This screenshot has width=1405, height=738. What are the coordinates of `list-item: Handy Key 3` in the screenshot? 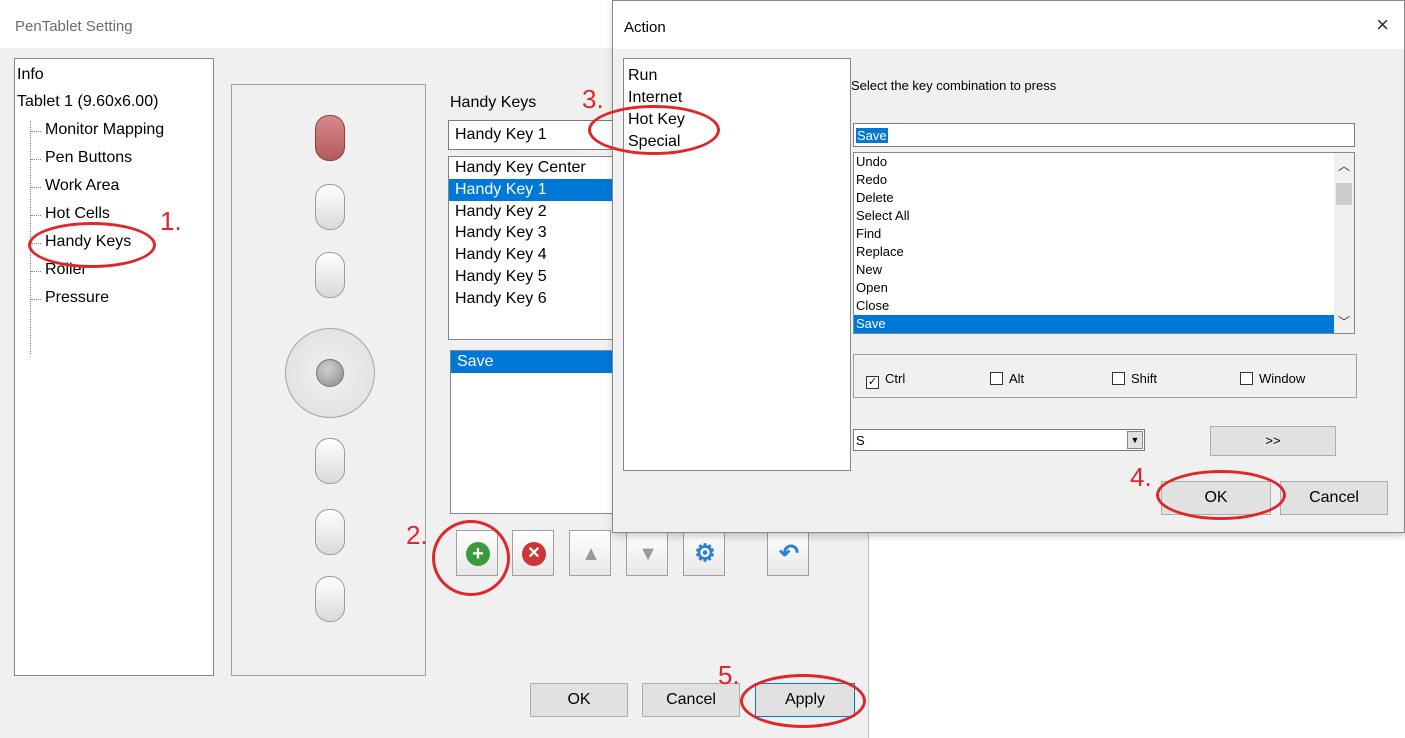 It's located at (539, 233).